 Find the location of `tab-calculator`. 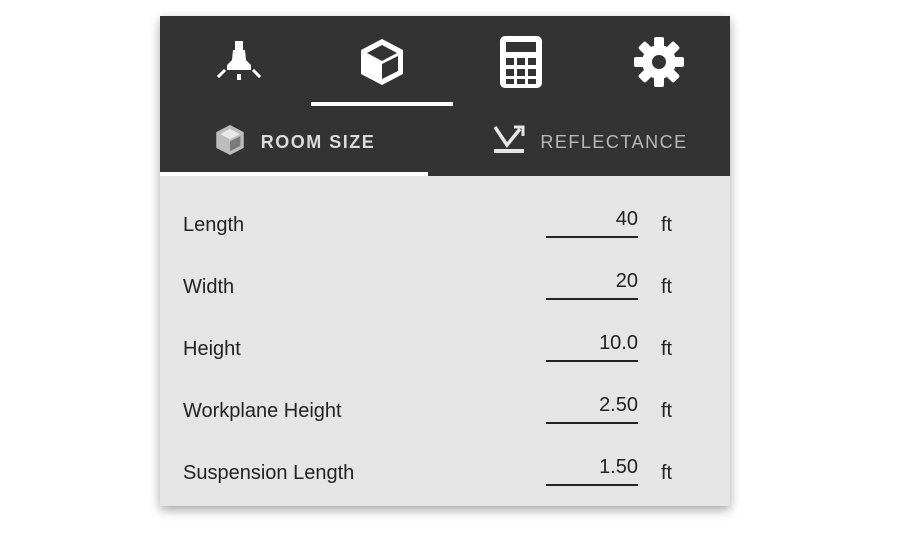

tab-calculator is located at coordinates (521, 62).